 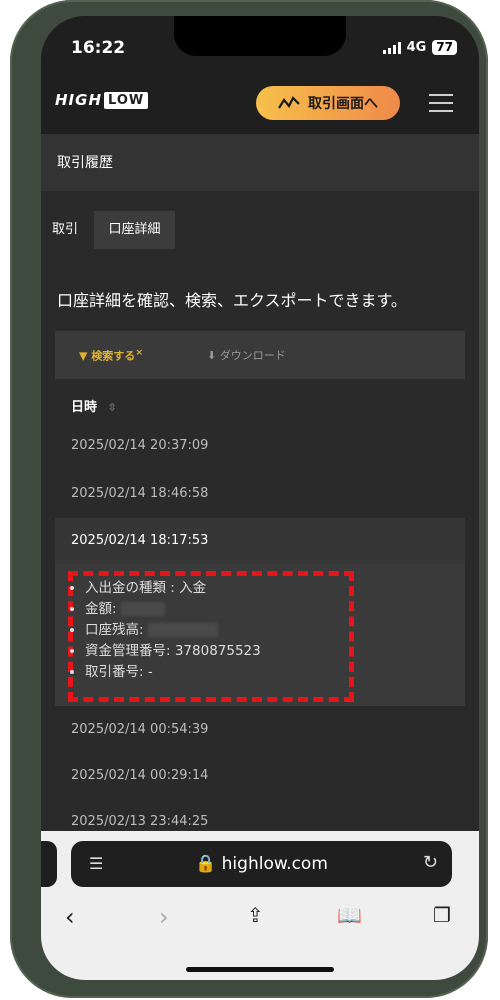 I want to click on search-button: ▼ 検索する×, so click(x=111, y=355).